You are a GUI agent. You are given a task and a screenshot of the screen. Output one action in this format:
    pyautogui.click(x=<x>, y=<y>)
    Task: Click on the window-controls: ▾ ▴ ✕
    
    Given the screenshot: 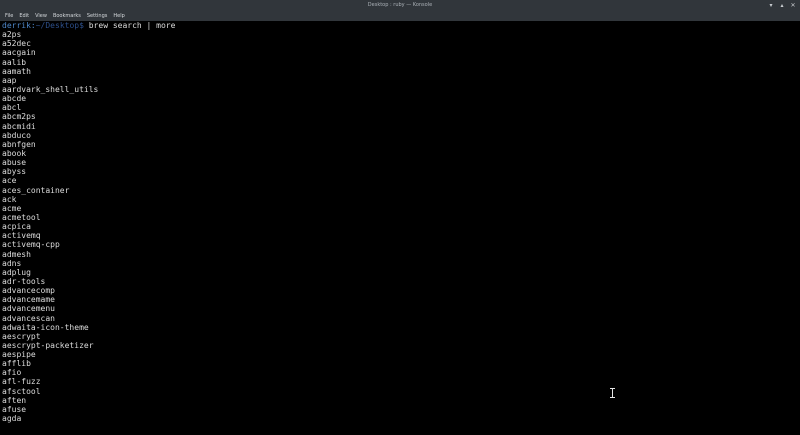 What is the action you would take?
    pyautogui.click(x=782, y=5)
    